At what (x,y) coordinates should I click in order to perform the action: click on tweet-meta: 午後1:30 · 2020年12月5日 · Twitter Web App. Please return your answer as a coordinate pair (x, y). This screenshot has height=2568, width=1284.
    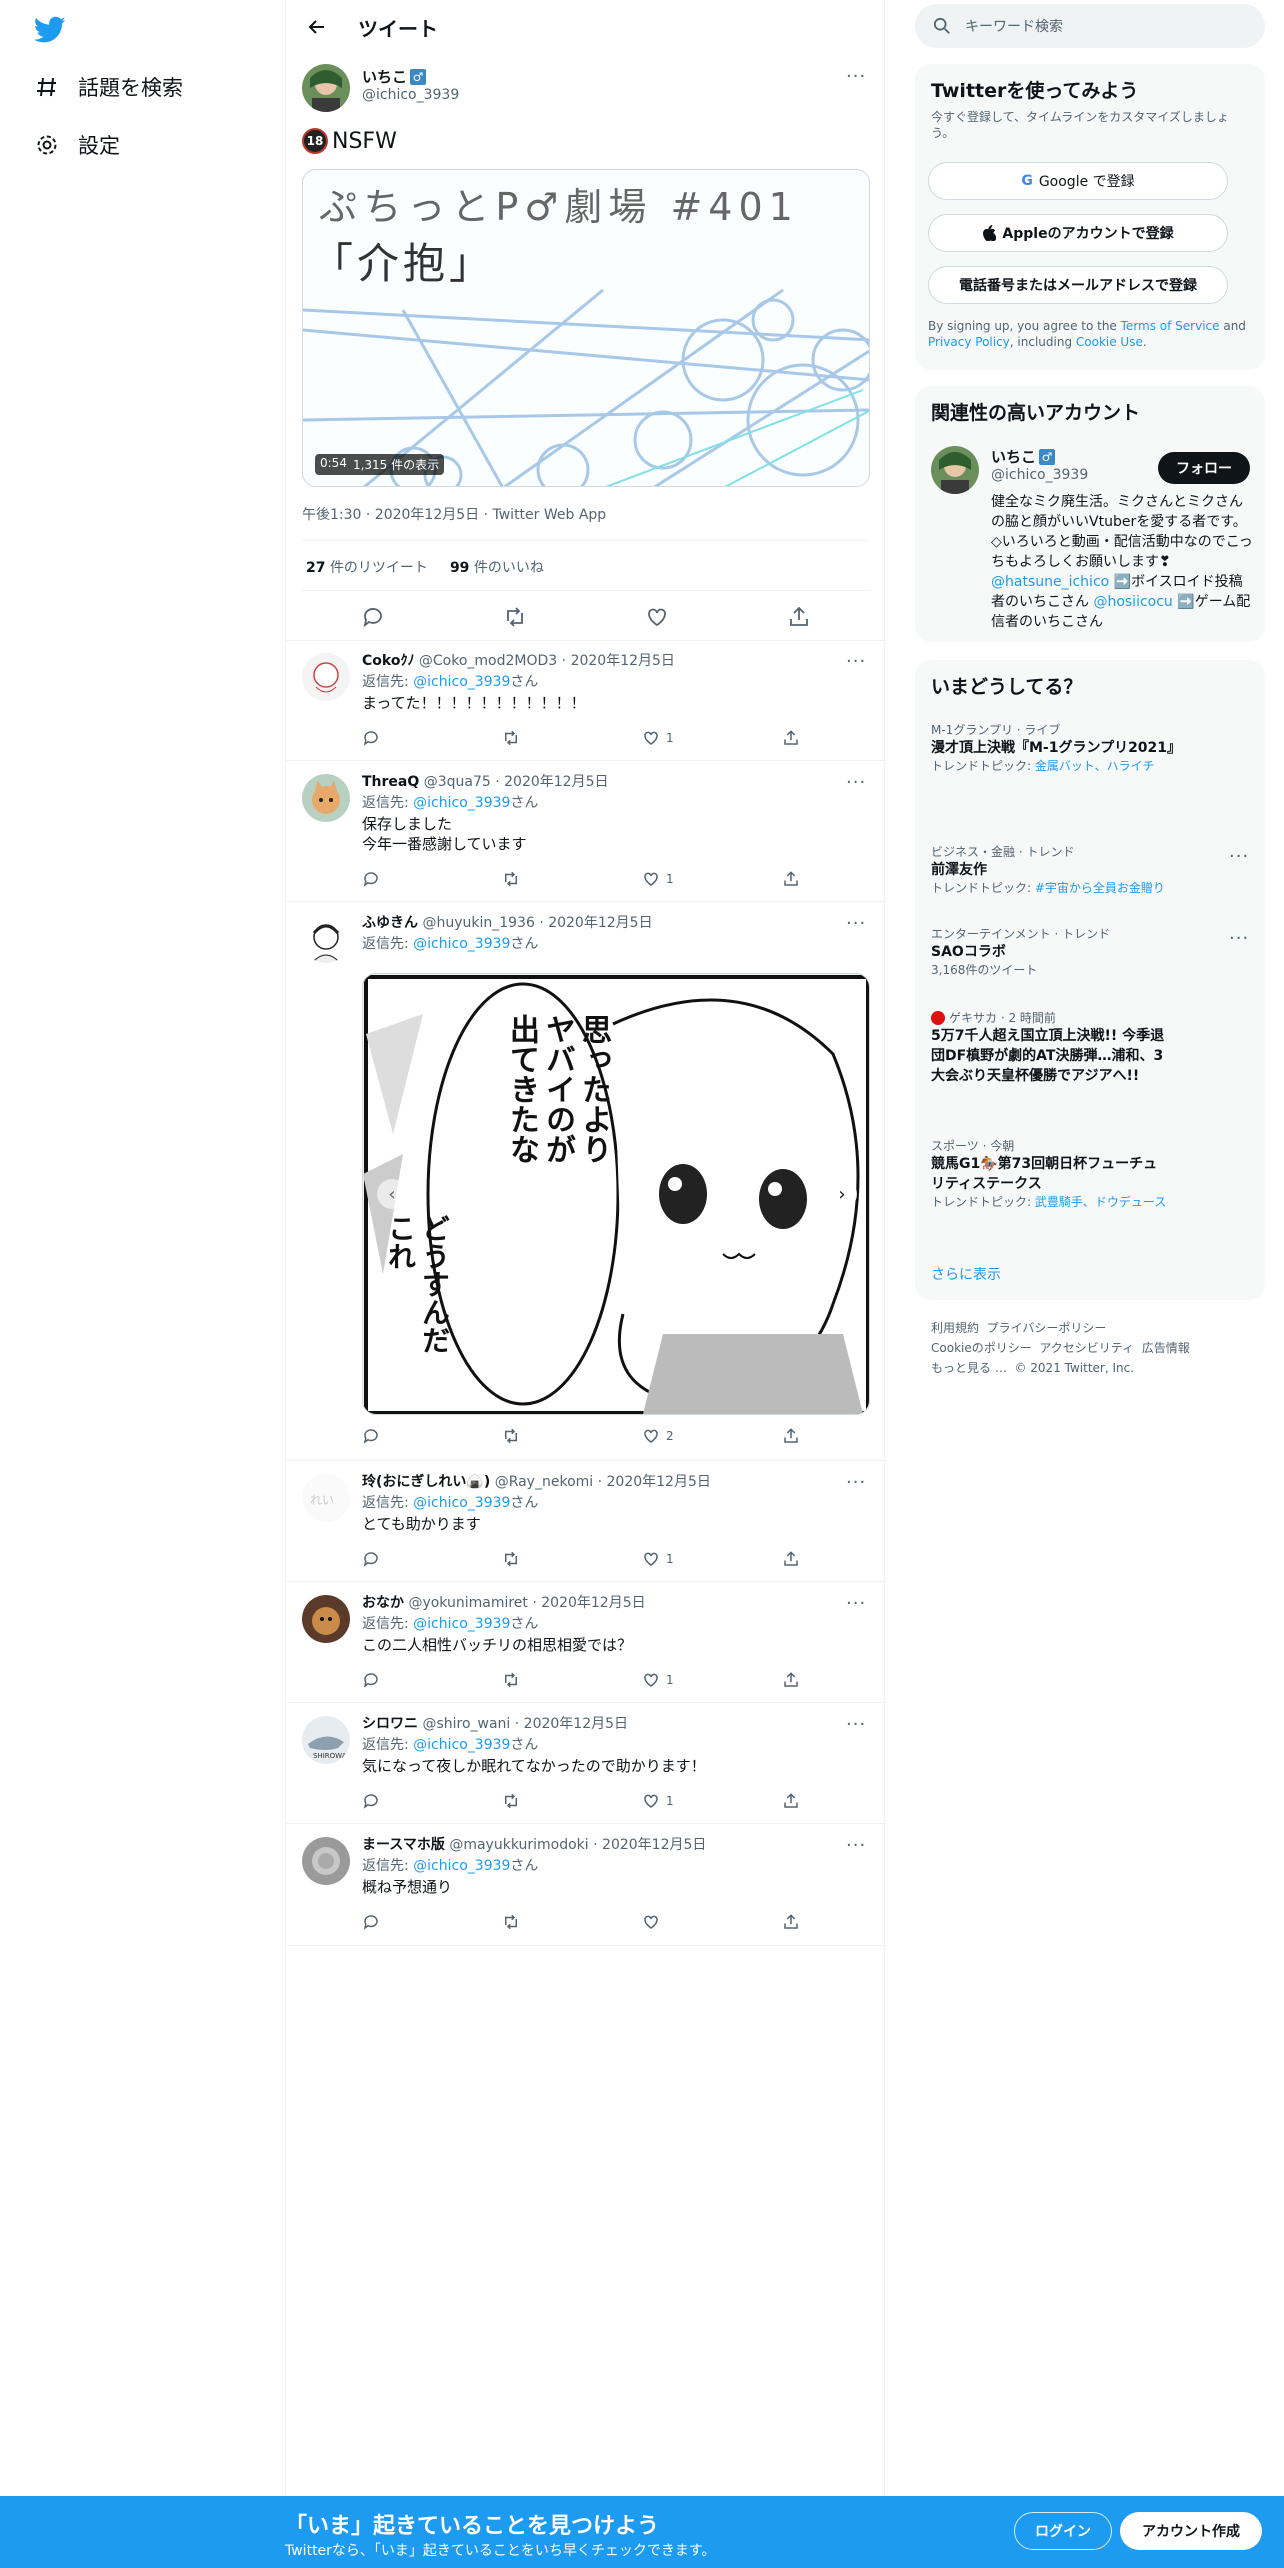
    Looking at the image, I should click on (454, 514).